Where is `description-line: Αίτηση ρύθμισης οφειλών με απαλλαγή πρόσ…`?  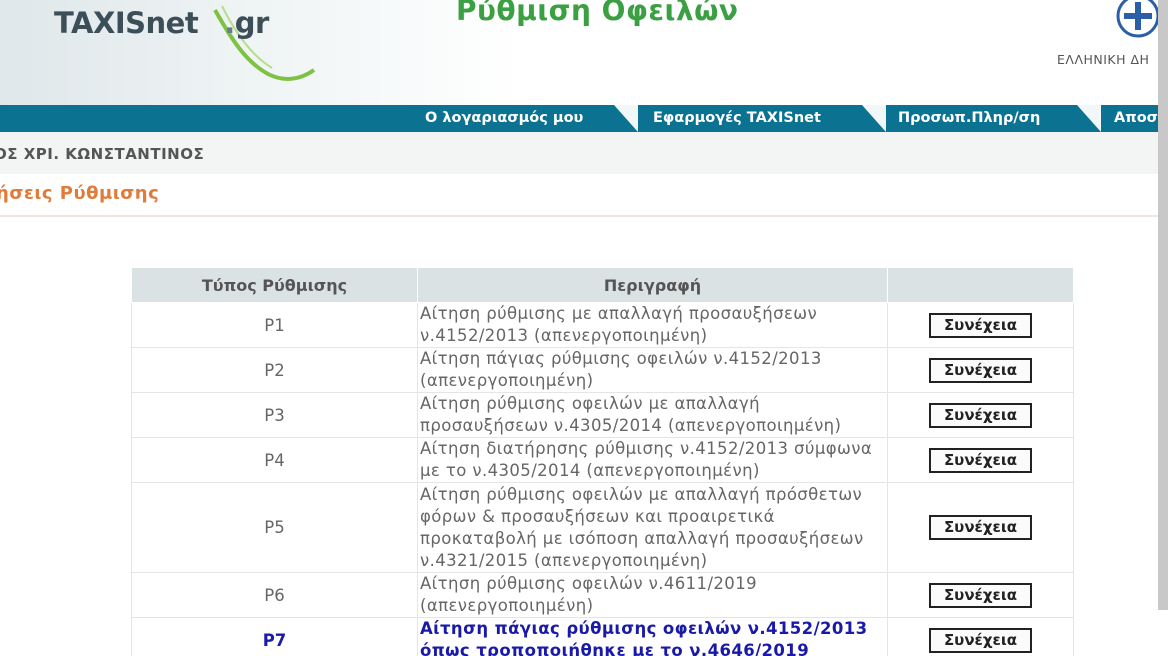 description-line: Αίτηση ρύθμισης οφειλών με απαλλαγή πρόσ… is located at coordinates (641, 494).